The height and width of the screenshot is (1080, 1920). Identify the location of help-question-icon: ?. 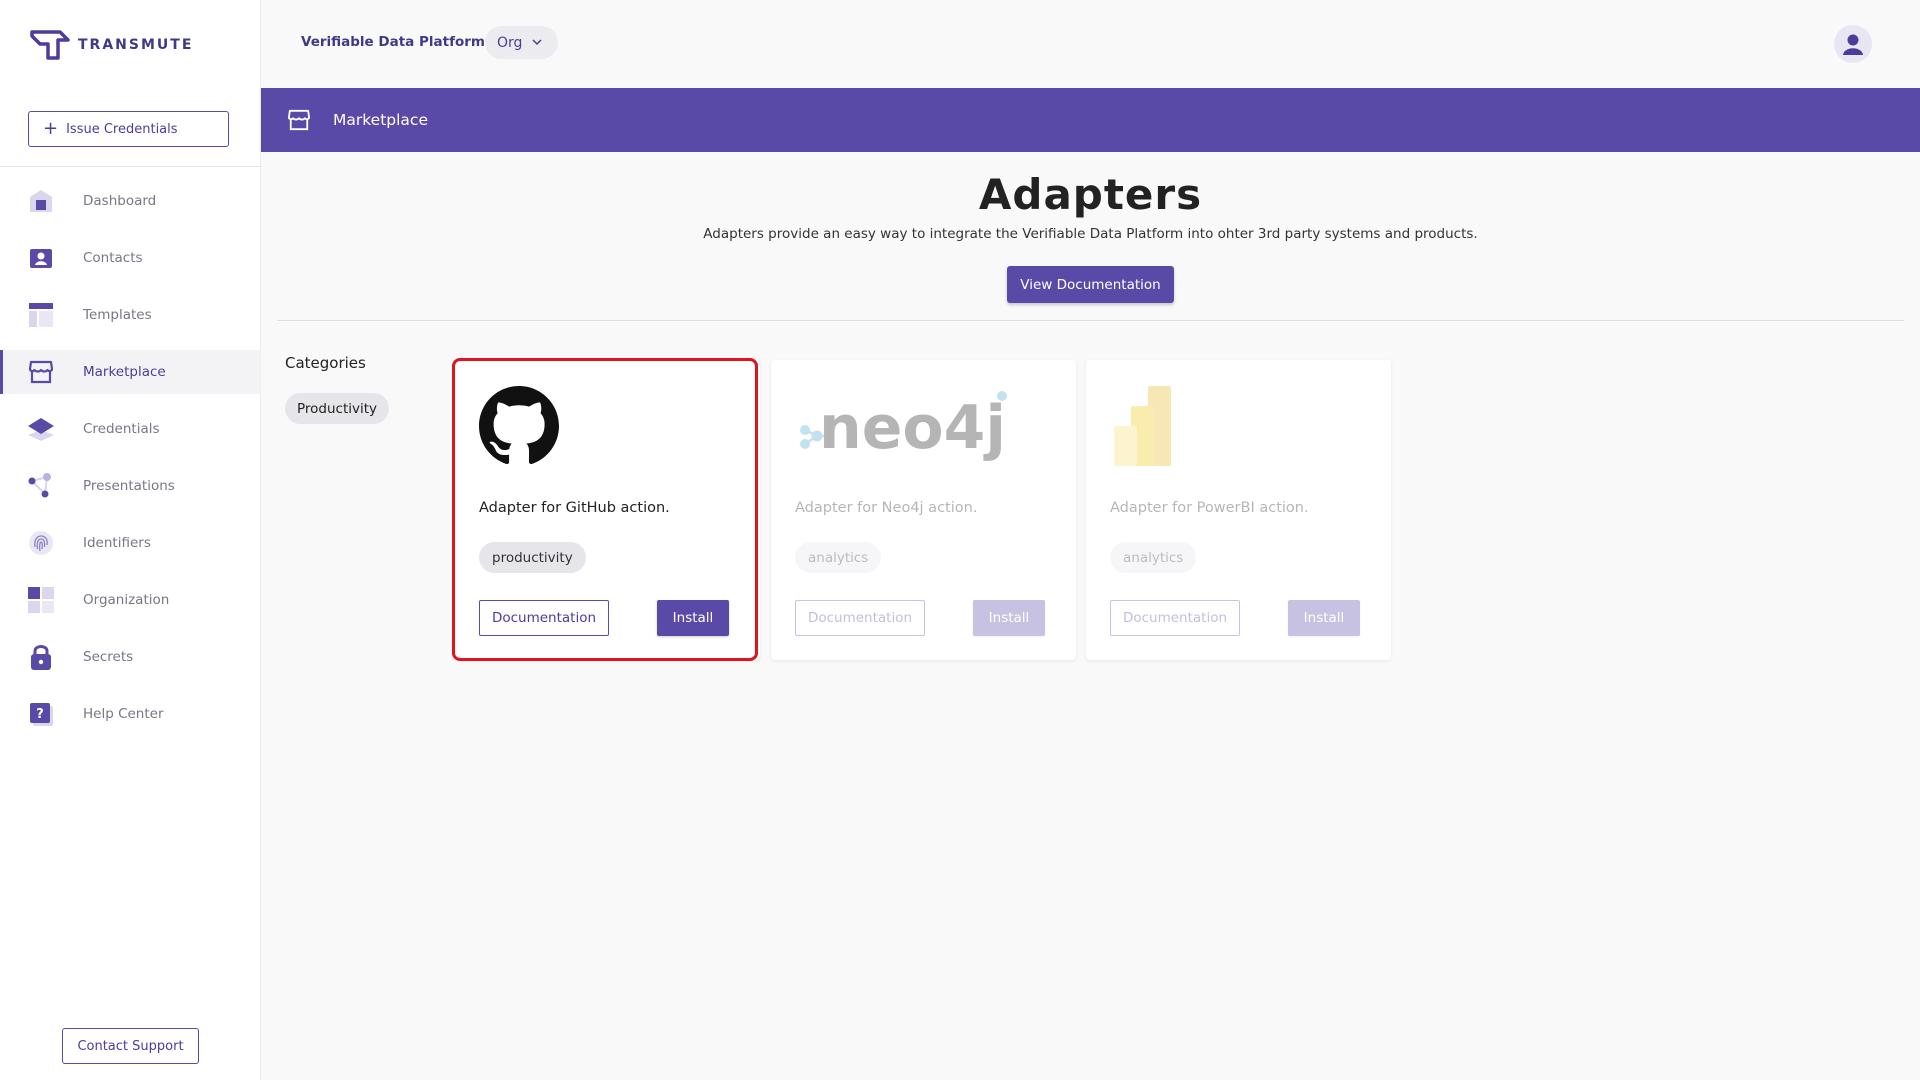
(41, 714).